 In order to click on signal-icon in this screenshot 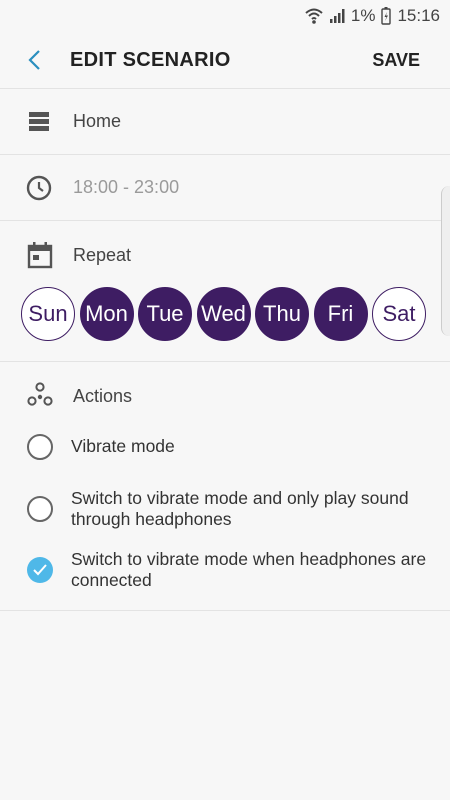, I will do `click(337, 16)`.